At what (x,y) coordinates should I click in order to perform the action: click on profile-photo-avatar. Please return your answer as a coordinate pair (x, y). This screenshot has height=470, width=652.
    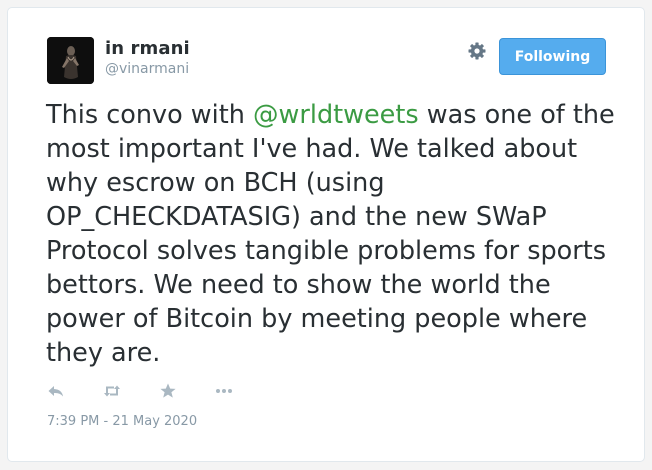
    Looking at the image, I should click on (70, 60).